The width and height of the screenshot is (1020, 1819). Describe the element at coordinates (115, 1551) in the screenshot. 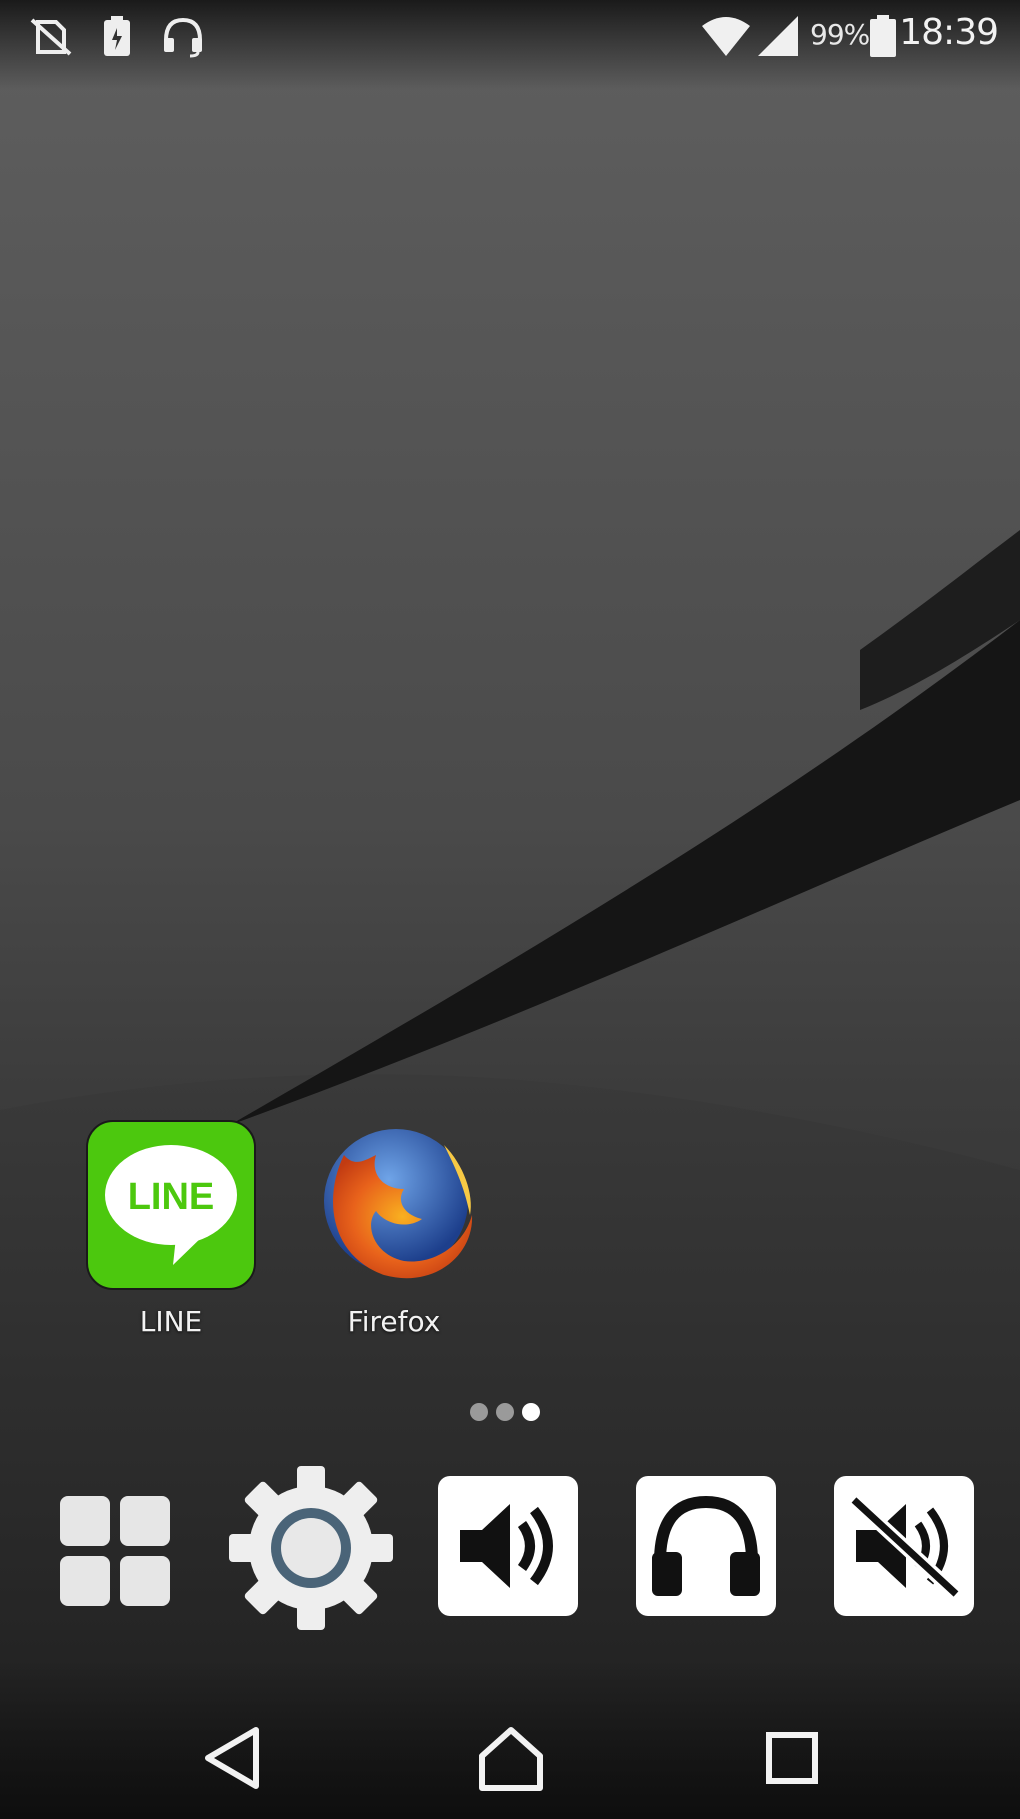

I see `app-drawer-icon` at that location.